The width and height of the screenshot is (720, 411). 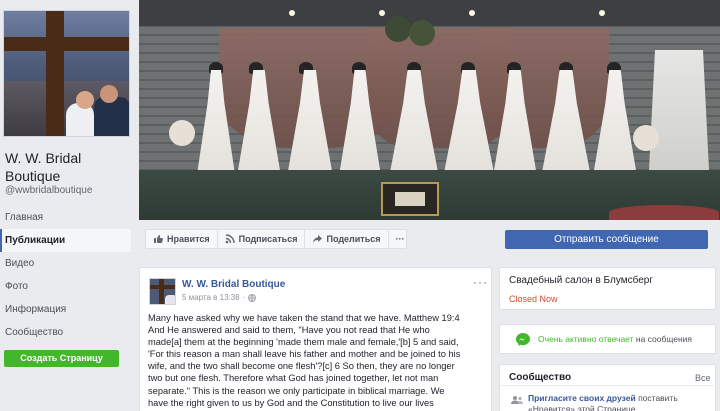 I want to click on response-rate-card: Очень активно отвечает на сообщения, so click(x=607, y=339).